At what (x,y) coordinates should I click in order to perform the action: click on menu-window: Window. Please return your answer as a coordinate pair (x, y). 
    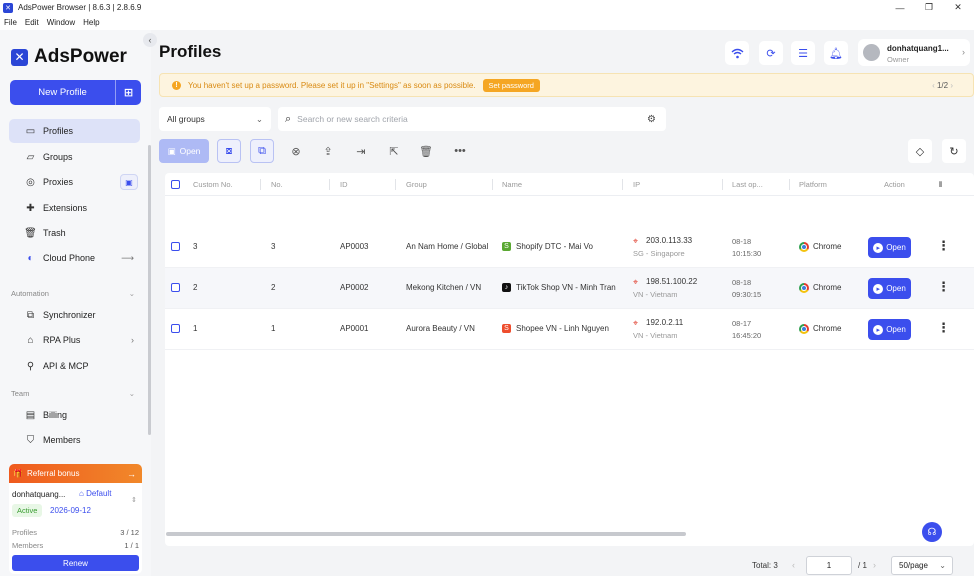
    Looking at the image, I should click on (61, 22).